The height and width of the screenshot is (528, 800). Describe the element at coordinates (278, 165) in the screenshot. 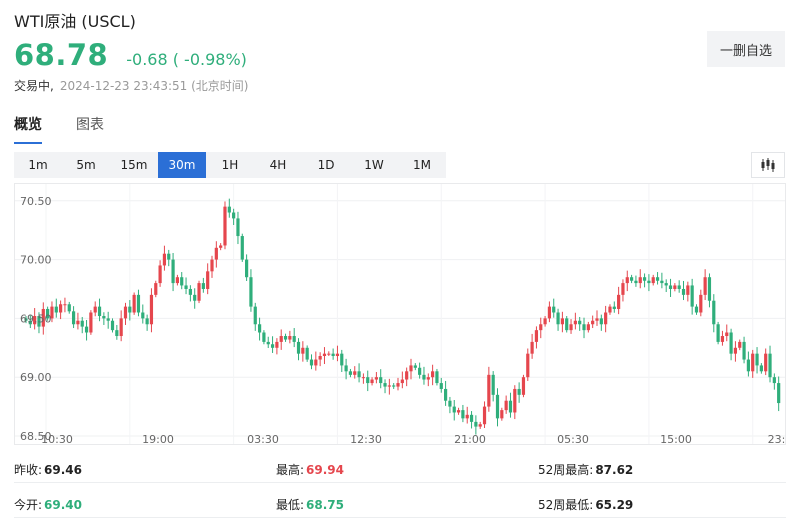

I see `period-4h: 4H` at that location.